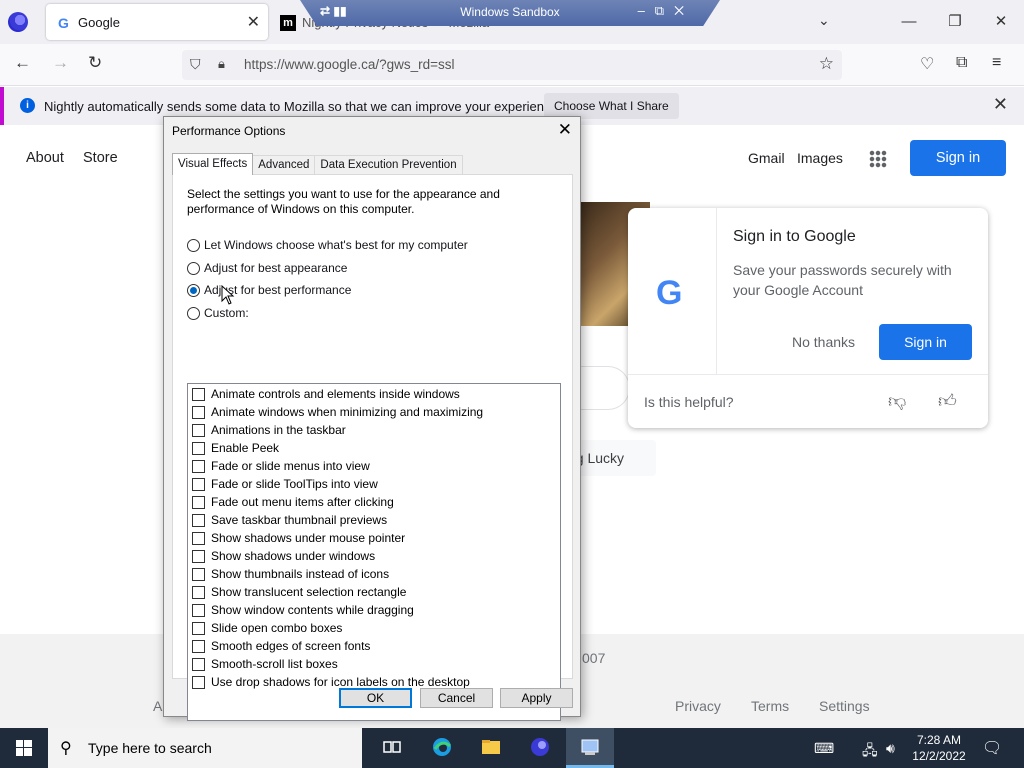 The height and width of the screenshot is (768, 1024). Describe the element at coordinates (27, 105) in the screenshot. I see `info-icon: i` at that location.